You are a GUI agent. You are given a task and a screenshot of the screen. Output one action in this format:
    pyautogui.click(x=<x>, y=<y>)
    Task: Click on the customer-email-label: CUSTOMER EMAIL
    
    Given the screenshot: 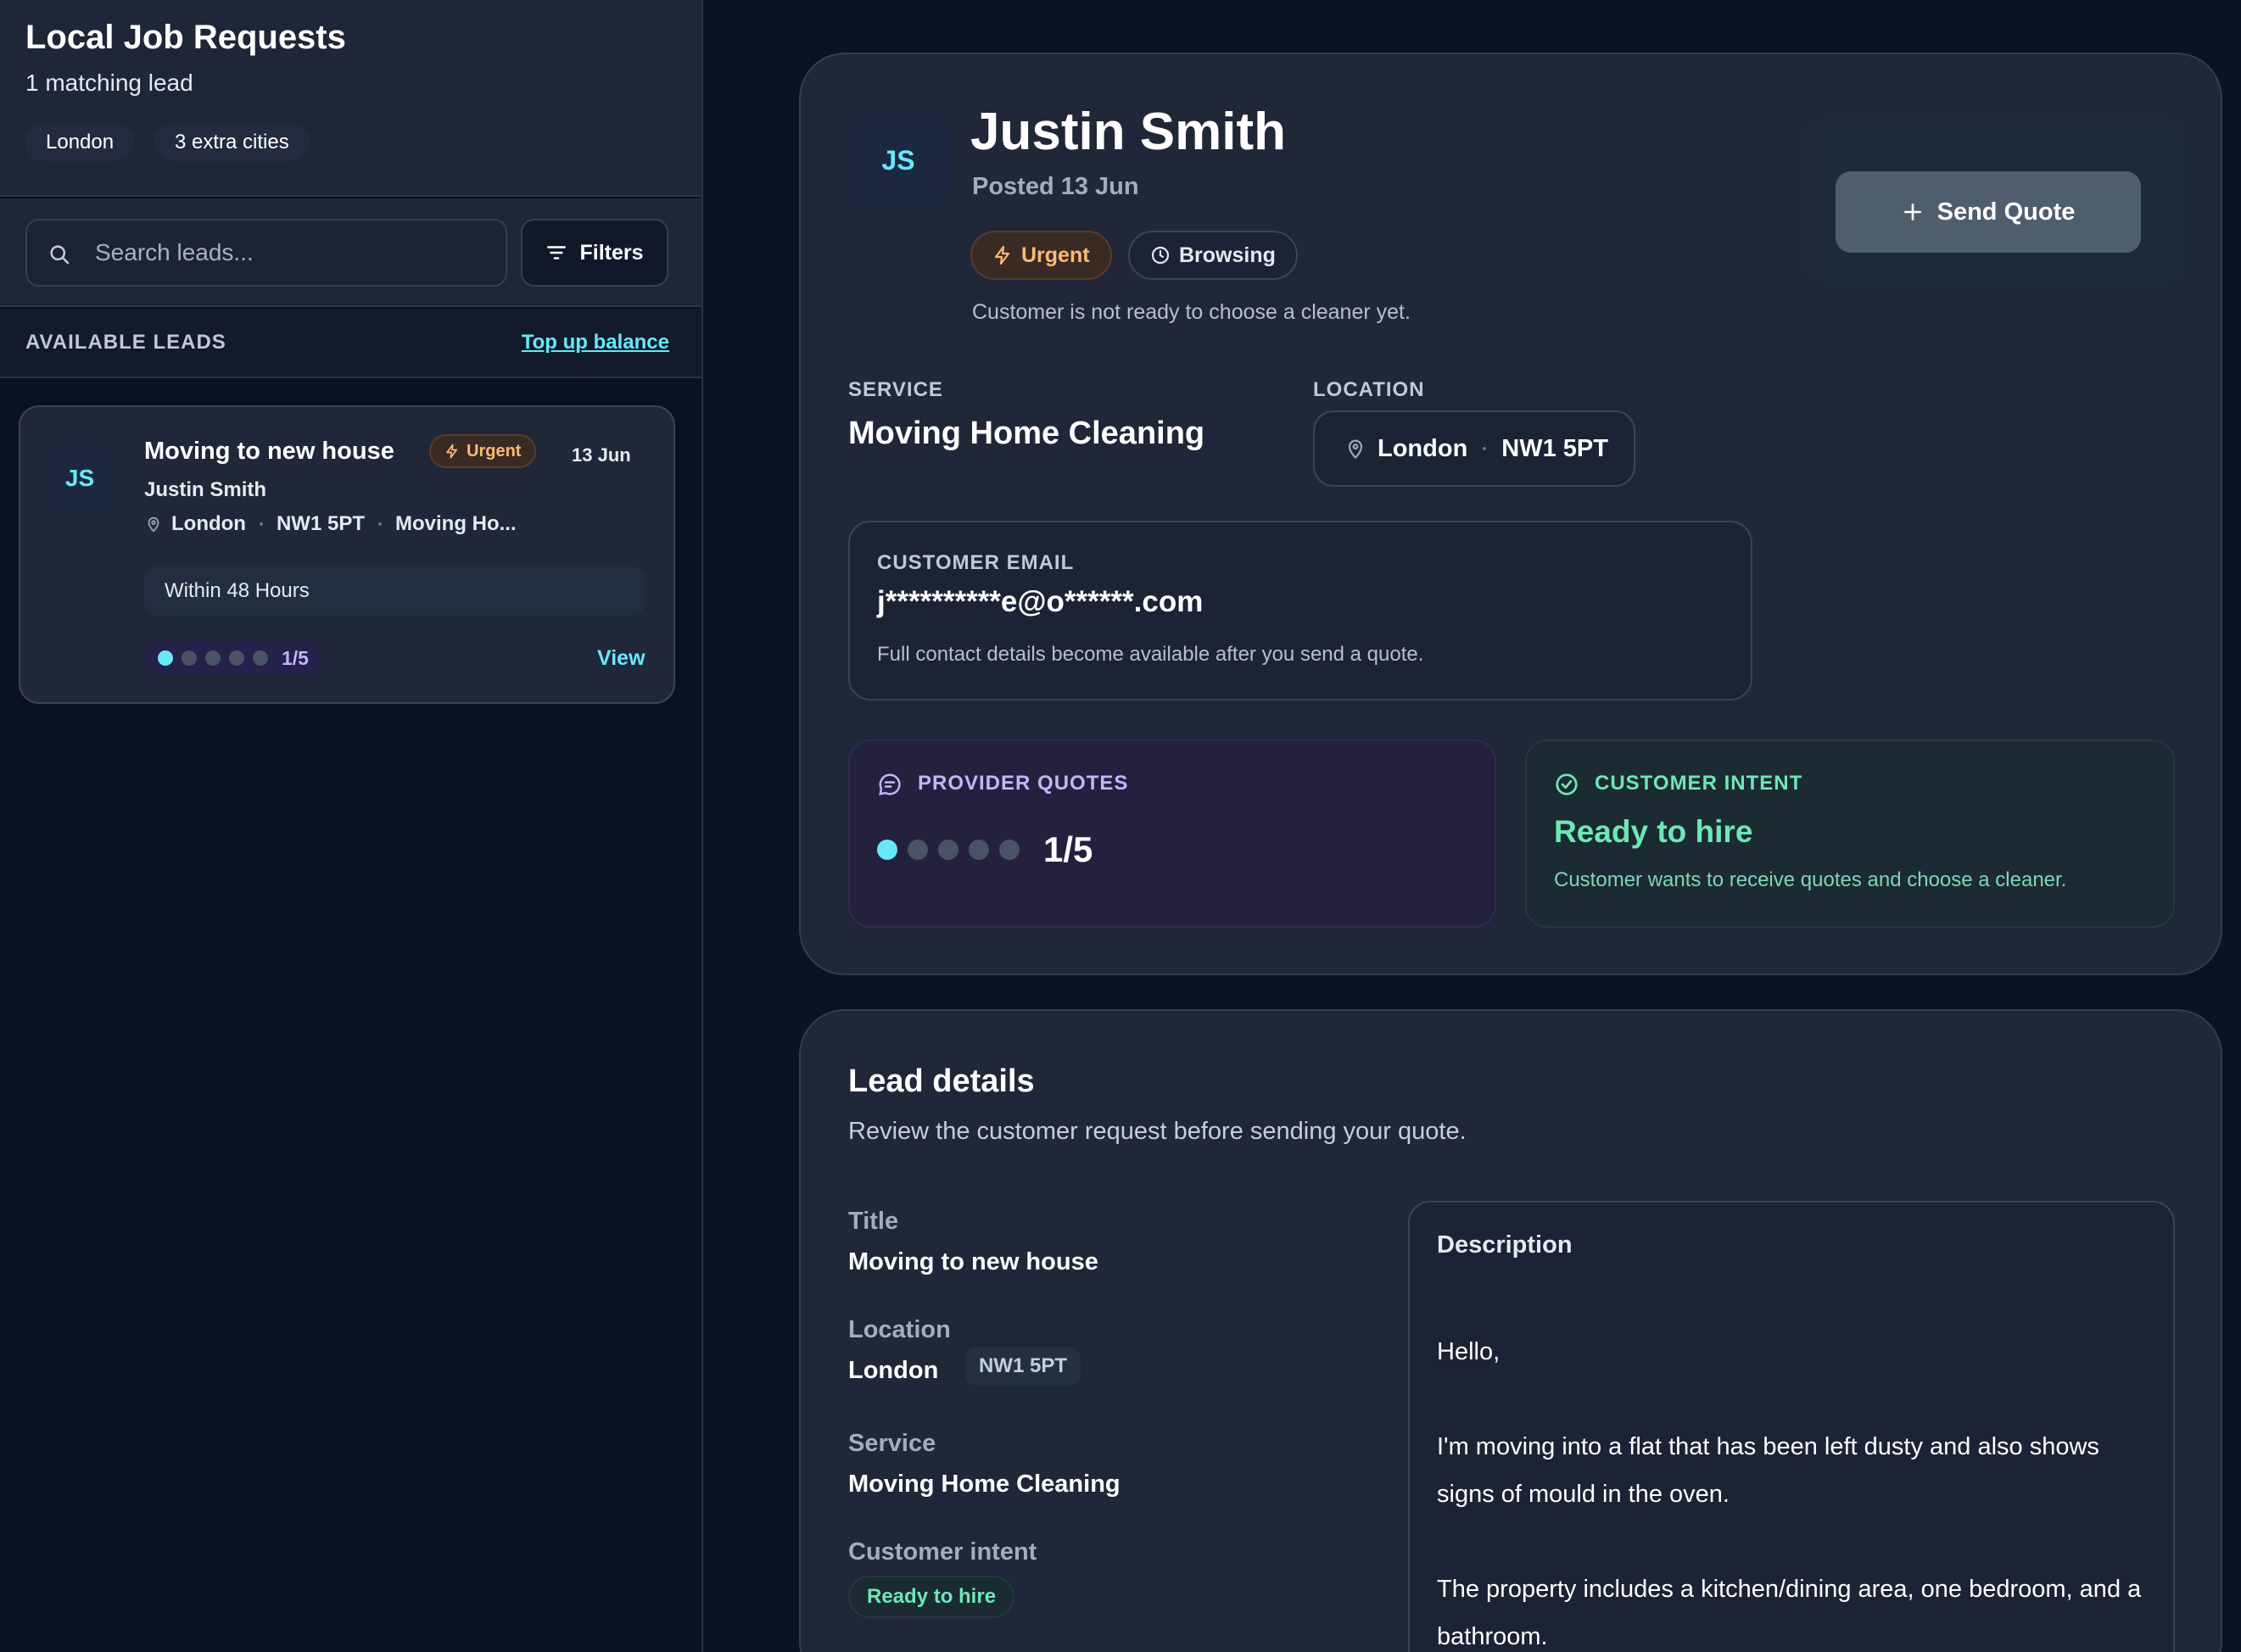 What is the action you would take?
    pyautogui.click(x=976, y=562)
    